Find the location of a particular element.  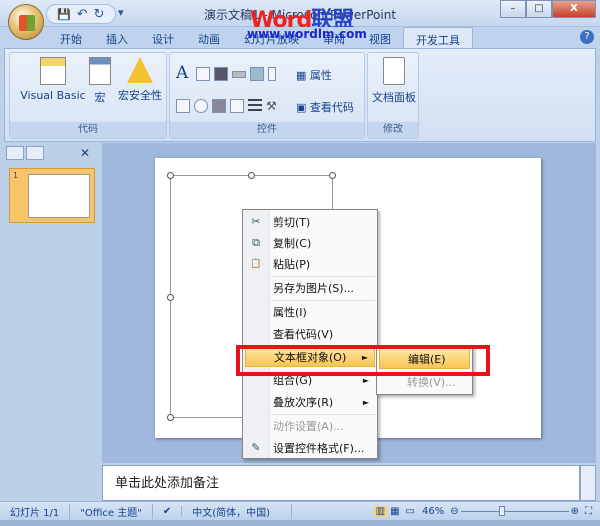

minimize-button: – is located at coordinates (513, 9).